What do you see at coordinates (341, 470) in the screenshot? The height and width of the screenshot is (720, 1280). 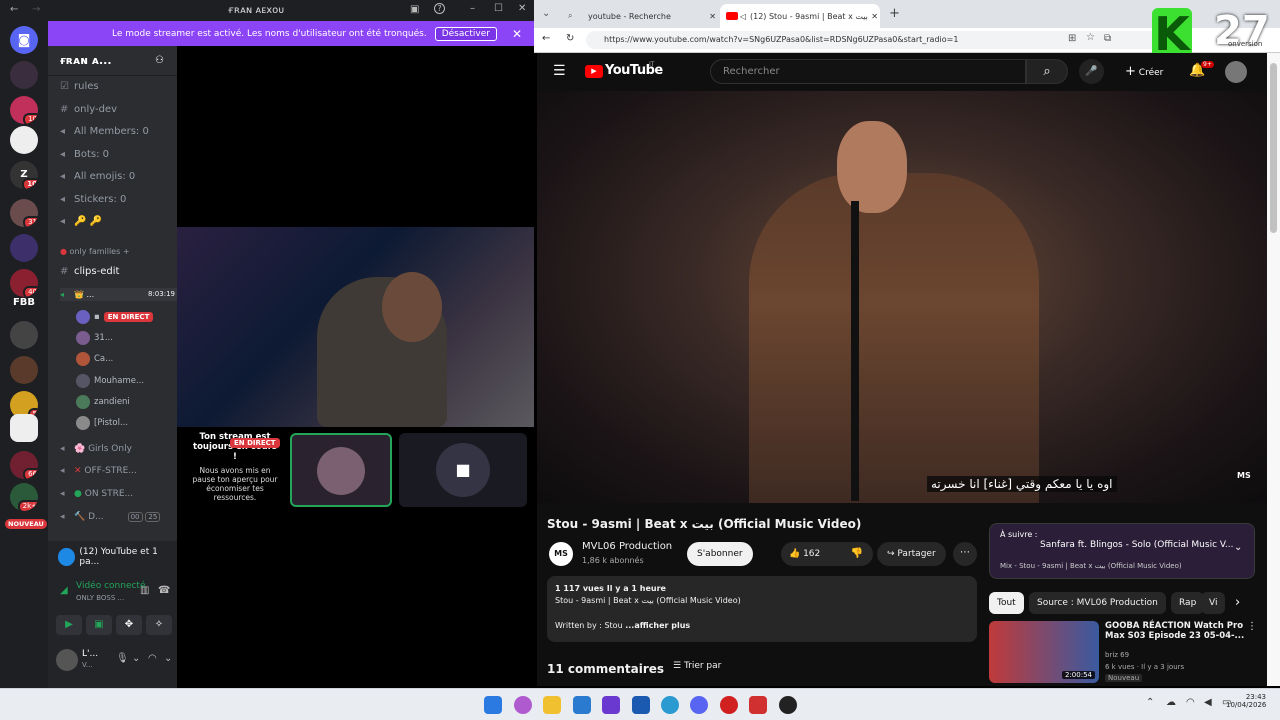 I see `participant-tile-active` at bounding box center [341, 470].